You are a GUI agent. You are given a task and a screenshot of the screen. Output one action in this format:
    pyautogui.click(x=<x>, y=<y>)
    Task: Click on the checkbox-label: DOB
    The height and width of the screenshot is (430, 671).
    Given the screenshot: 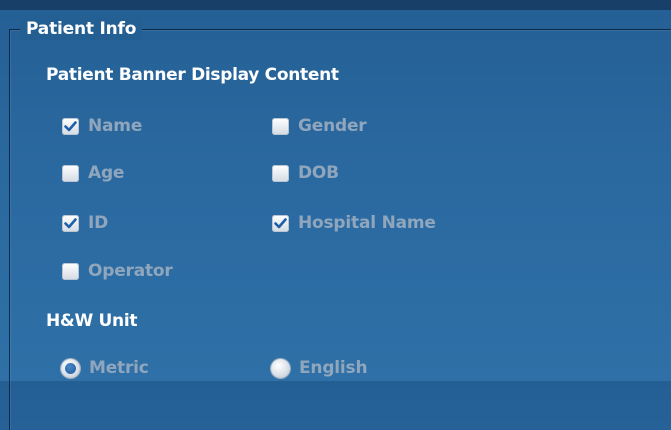 What is the action you would take?
    pyautogui.click(x=318, y=173)
    